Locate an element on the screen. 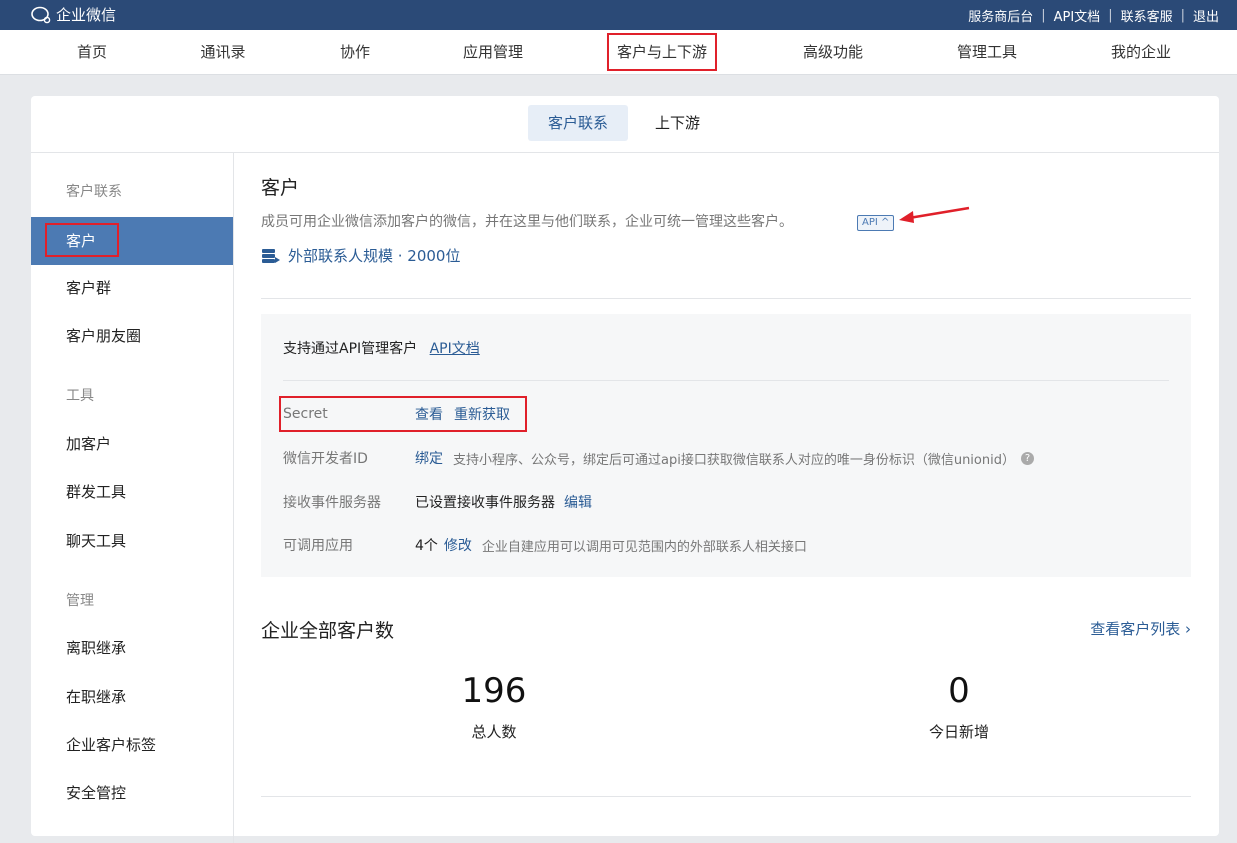  contact-scale: 外部联系人规模 · 2000位 is located at coordinates (360, 255).